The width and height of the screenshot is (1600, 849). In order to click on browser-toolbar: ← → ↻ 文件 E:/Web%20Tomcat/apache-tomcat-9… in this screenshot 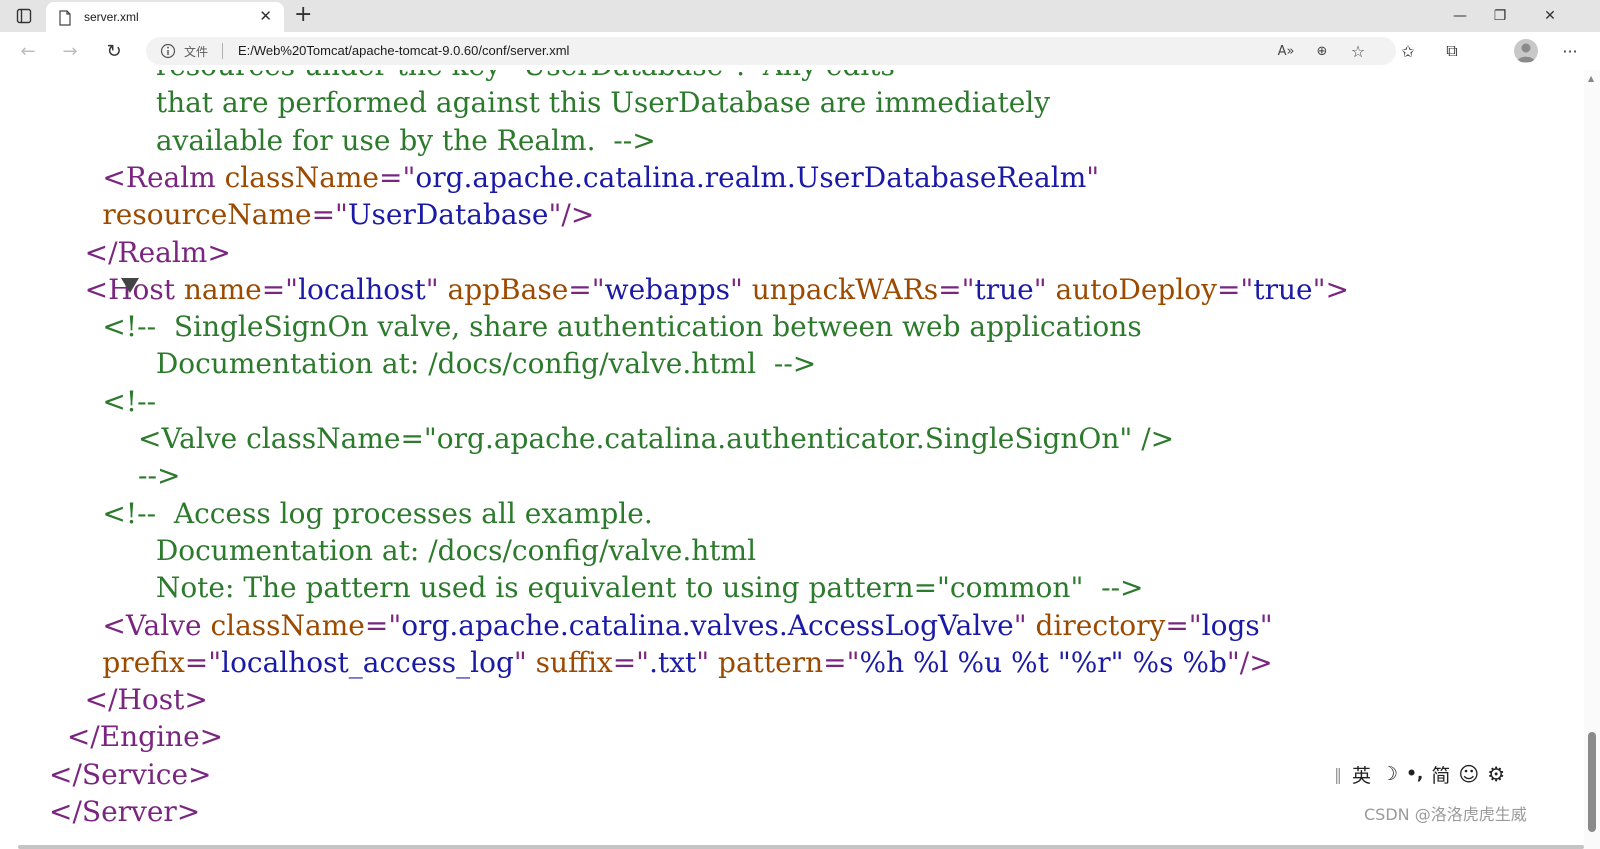, I will do `click(800, 51)`.